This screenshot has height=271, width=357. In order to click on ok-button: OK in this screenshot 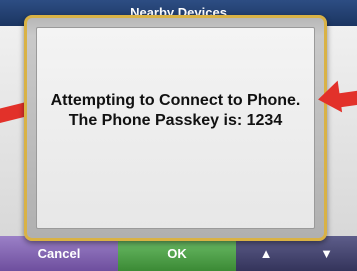, I will do `click(177, 253)`.